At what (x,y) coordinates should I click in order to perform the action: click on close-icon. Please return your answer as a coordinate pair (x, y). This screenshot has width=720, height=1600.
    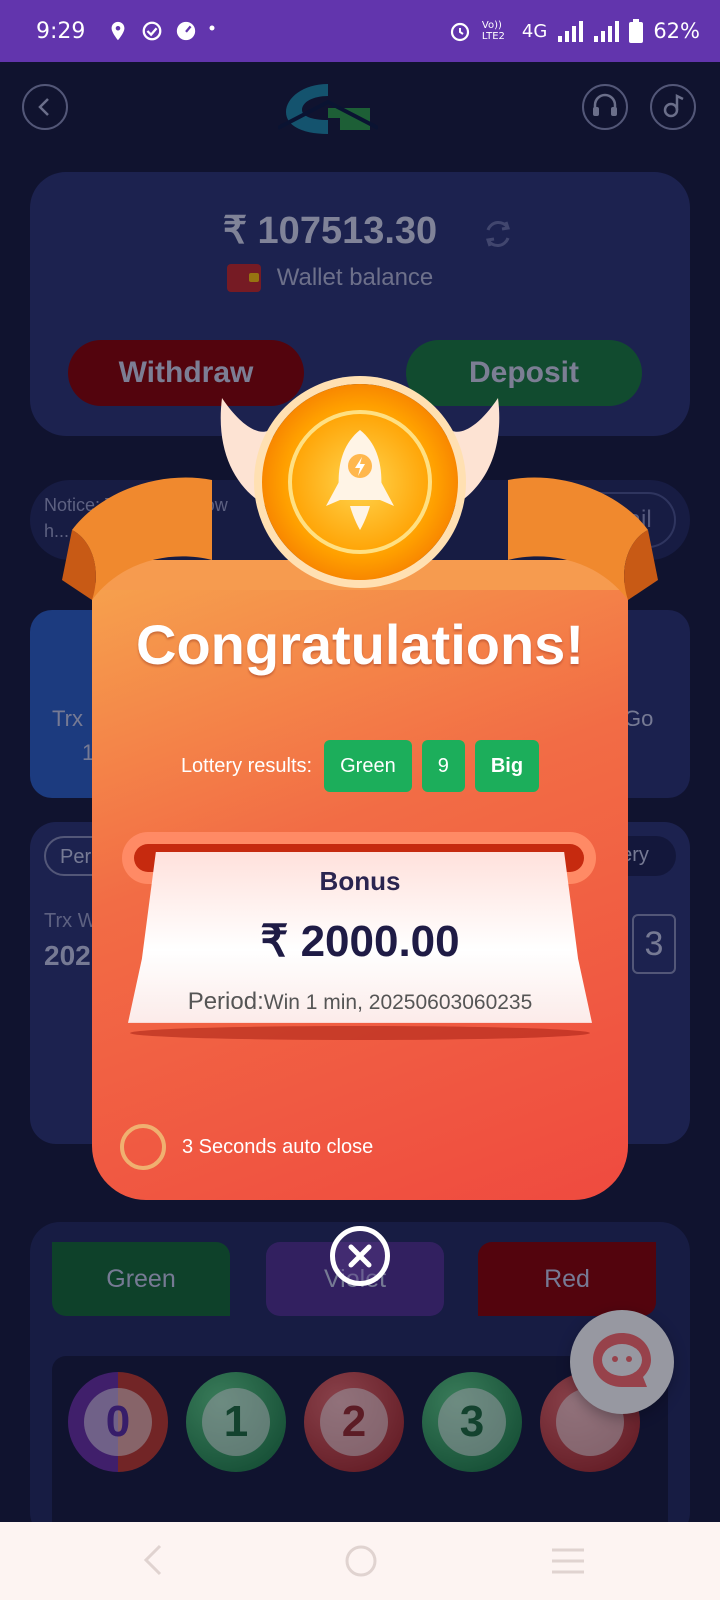
    Looking at the image, I should click on (360, 1256).